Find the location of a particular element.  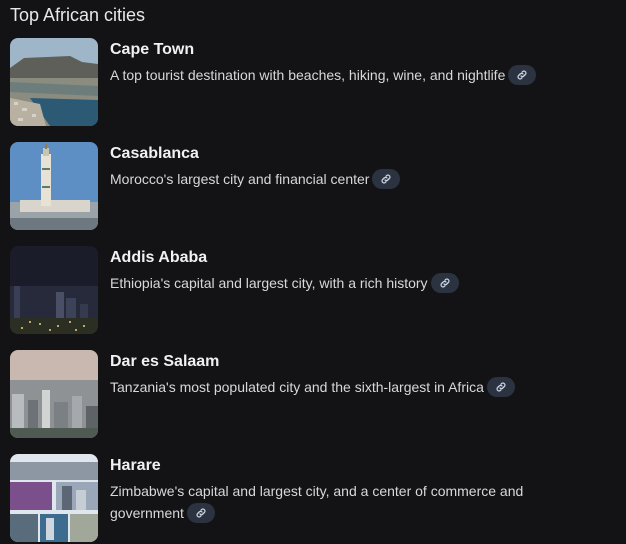

harare-photo is located at coordinates (54, 498).